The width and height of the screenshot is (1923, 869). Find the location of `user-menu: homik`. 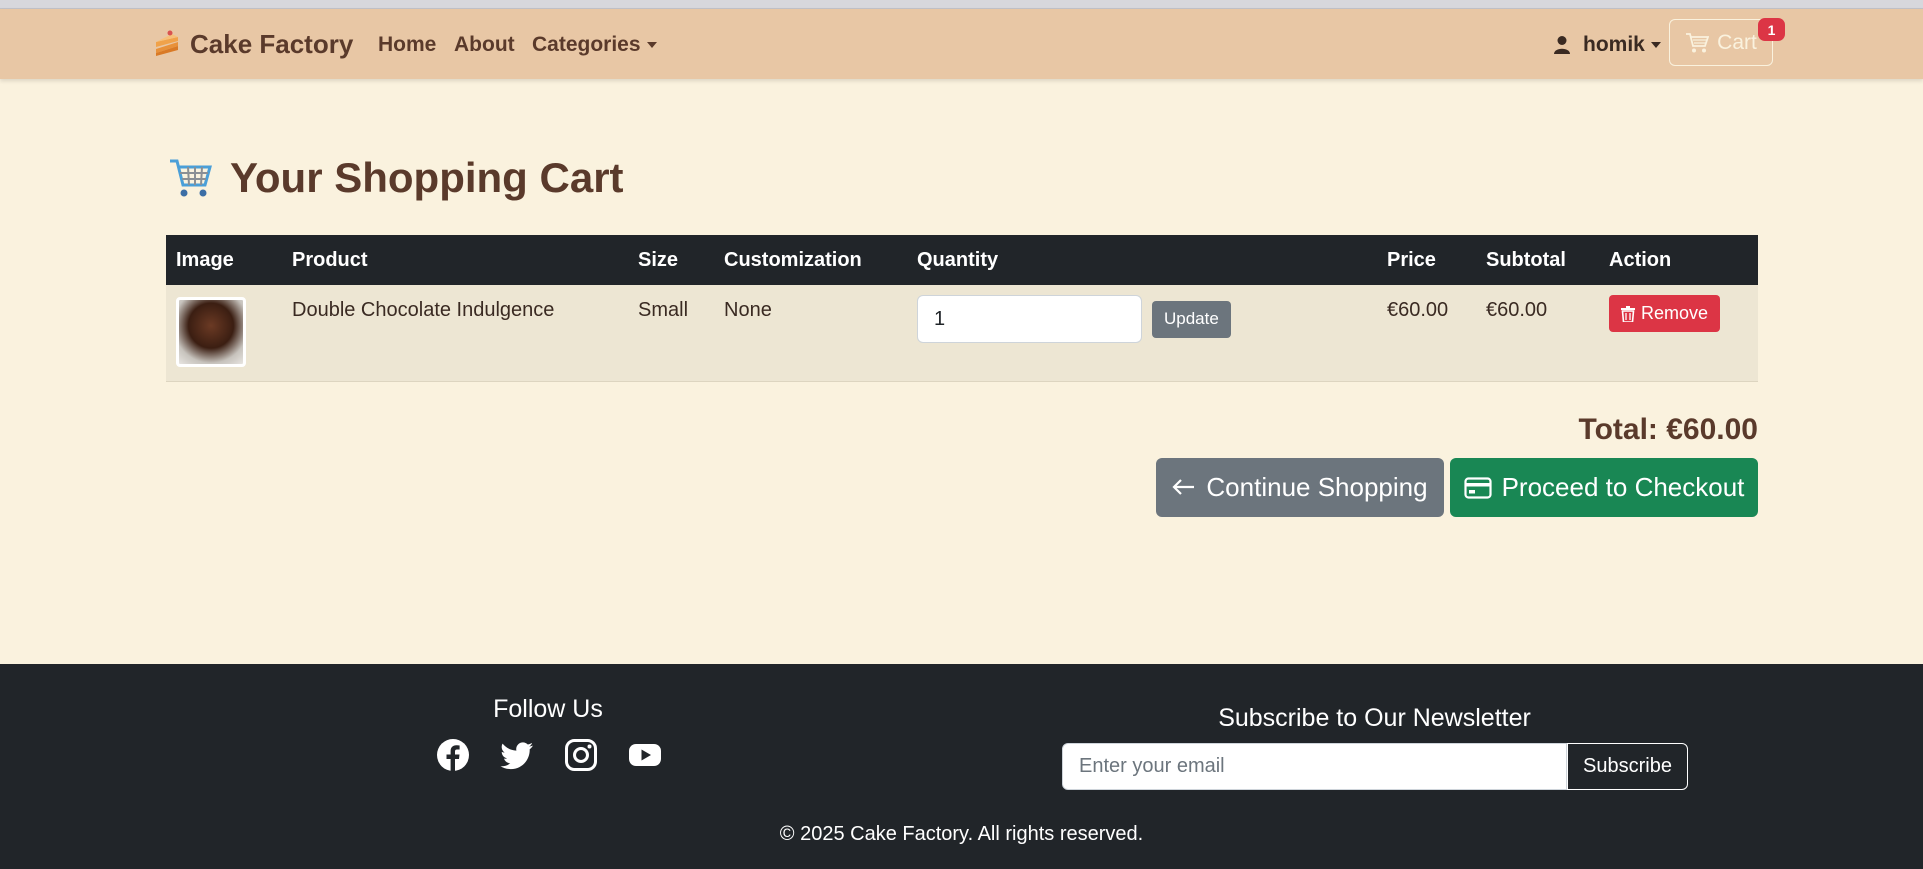

user-menu: homik is located at coordinates (1607, 45).